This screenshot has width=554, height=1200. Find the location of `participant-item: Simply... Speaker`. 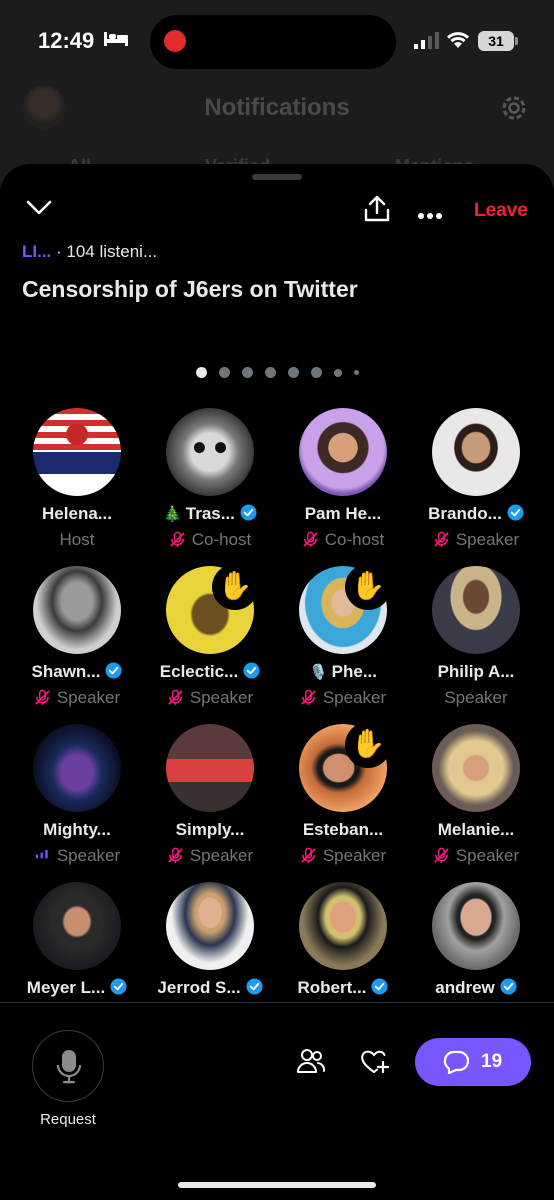

participant-item: Simply... Speaker is located at coordinates (210, 795).